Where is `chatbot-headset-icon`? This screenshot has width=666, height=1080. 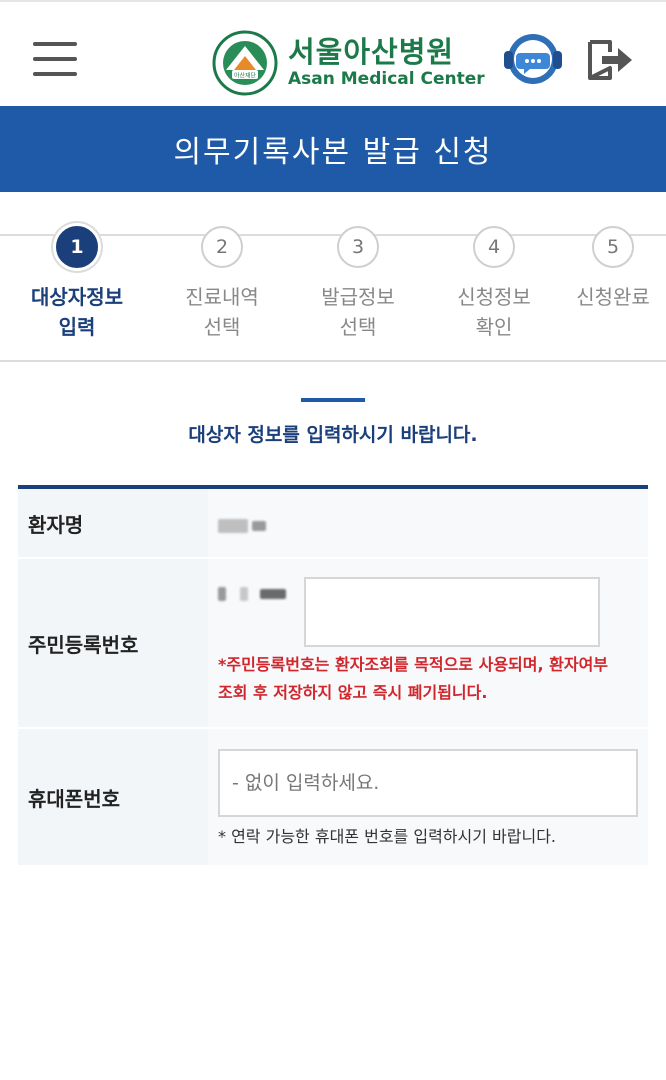 chatbot-headset-icon is located at coordinates (533, 59).